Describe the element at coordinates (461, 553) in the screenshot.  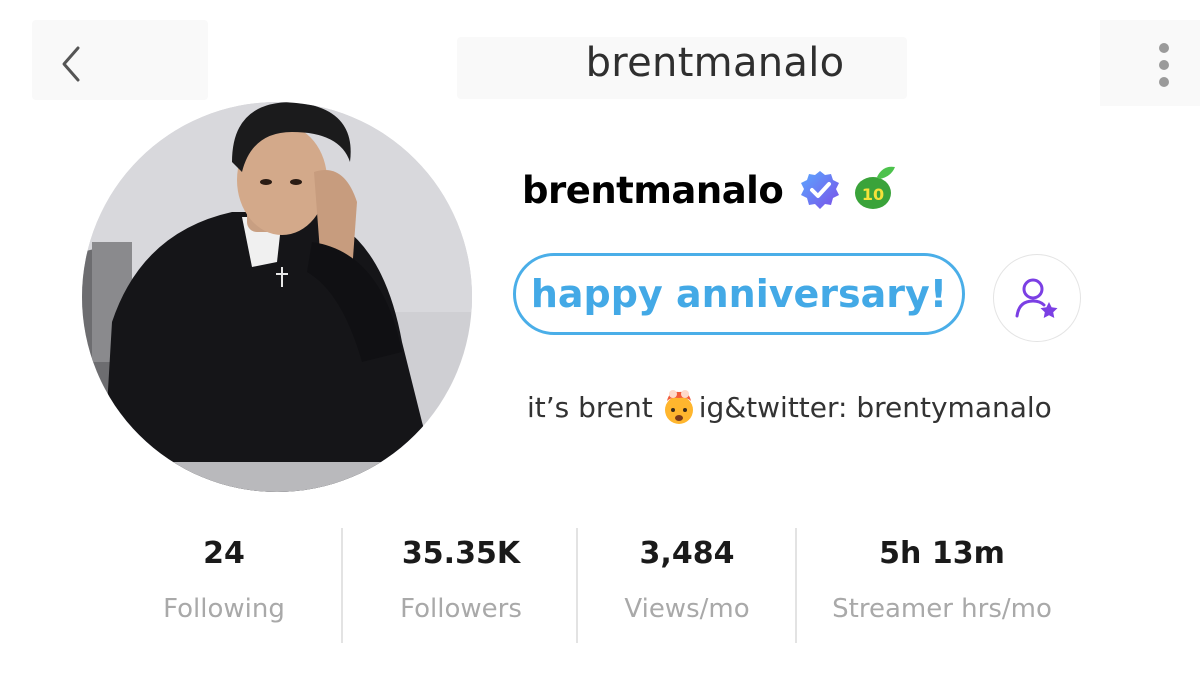
I see `stat-value: 35.35K` at that location.